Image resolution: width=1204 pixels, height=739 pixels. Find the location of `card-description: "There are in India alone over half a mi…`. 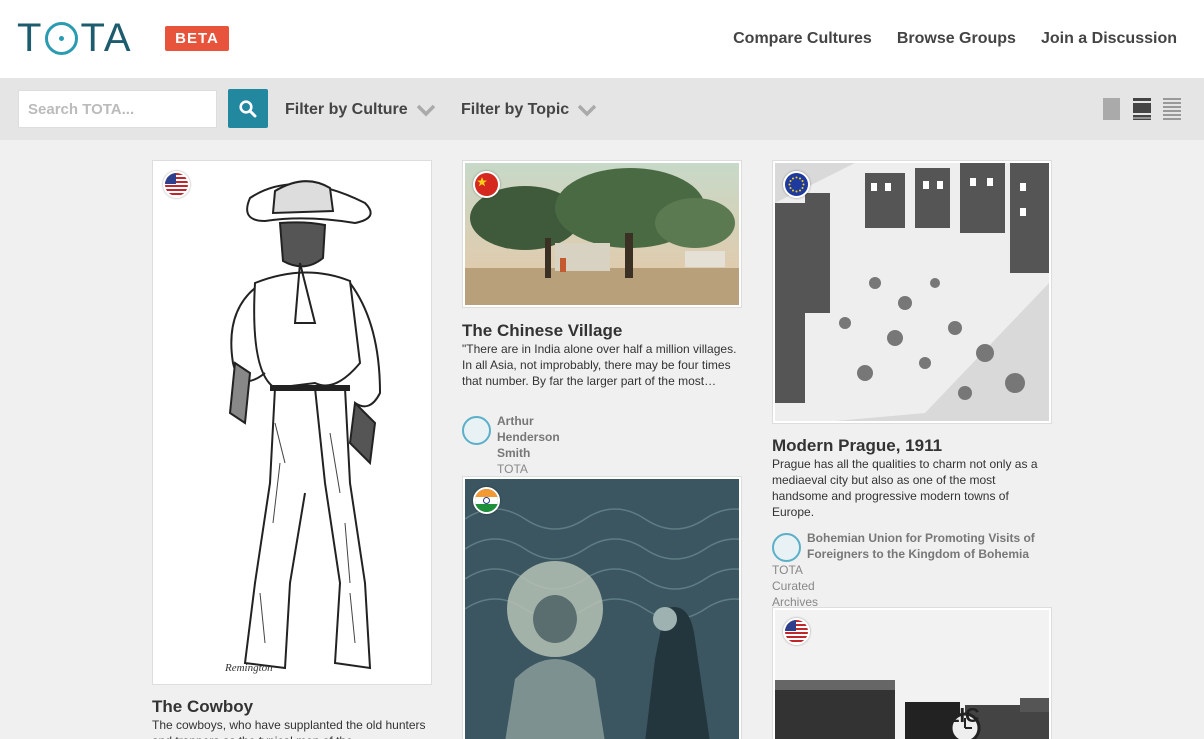

card-description: "There are in India alone over half a mi… is located at coordinates (599, 365).